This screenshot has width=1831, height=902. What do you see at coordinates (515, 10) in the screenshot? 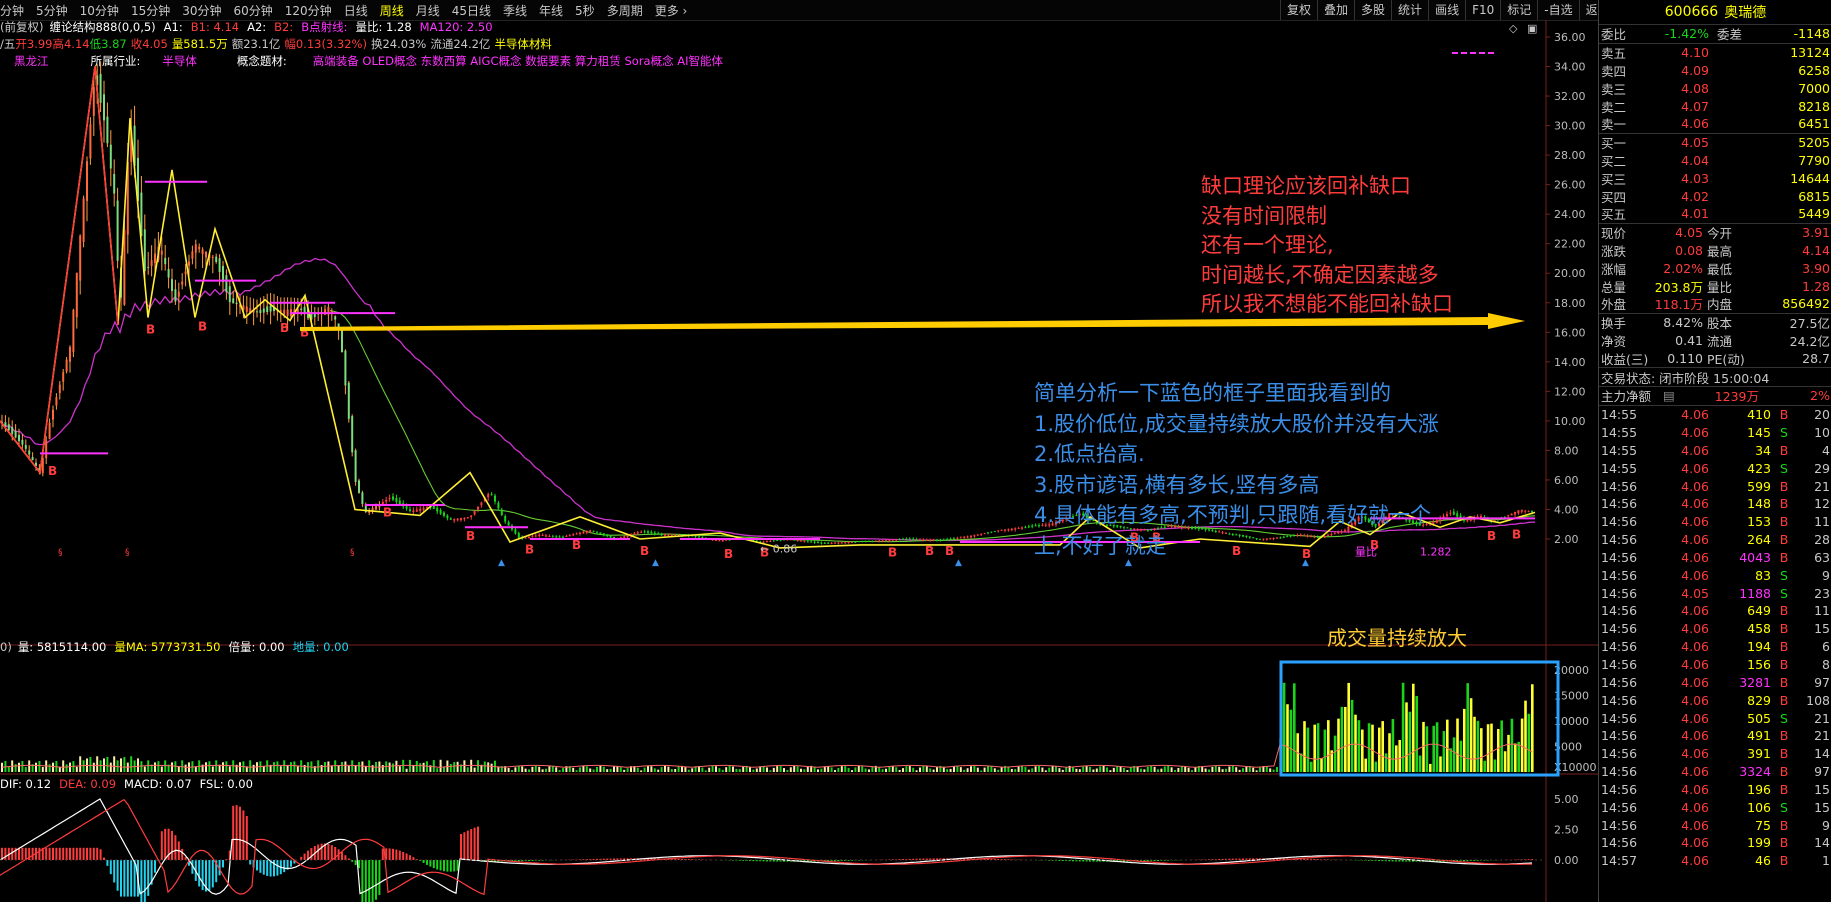
I see `period-tab: 季线` at bounding box center [515, 10].